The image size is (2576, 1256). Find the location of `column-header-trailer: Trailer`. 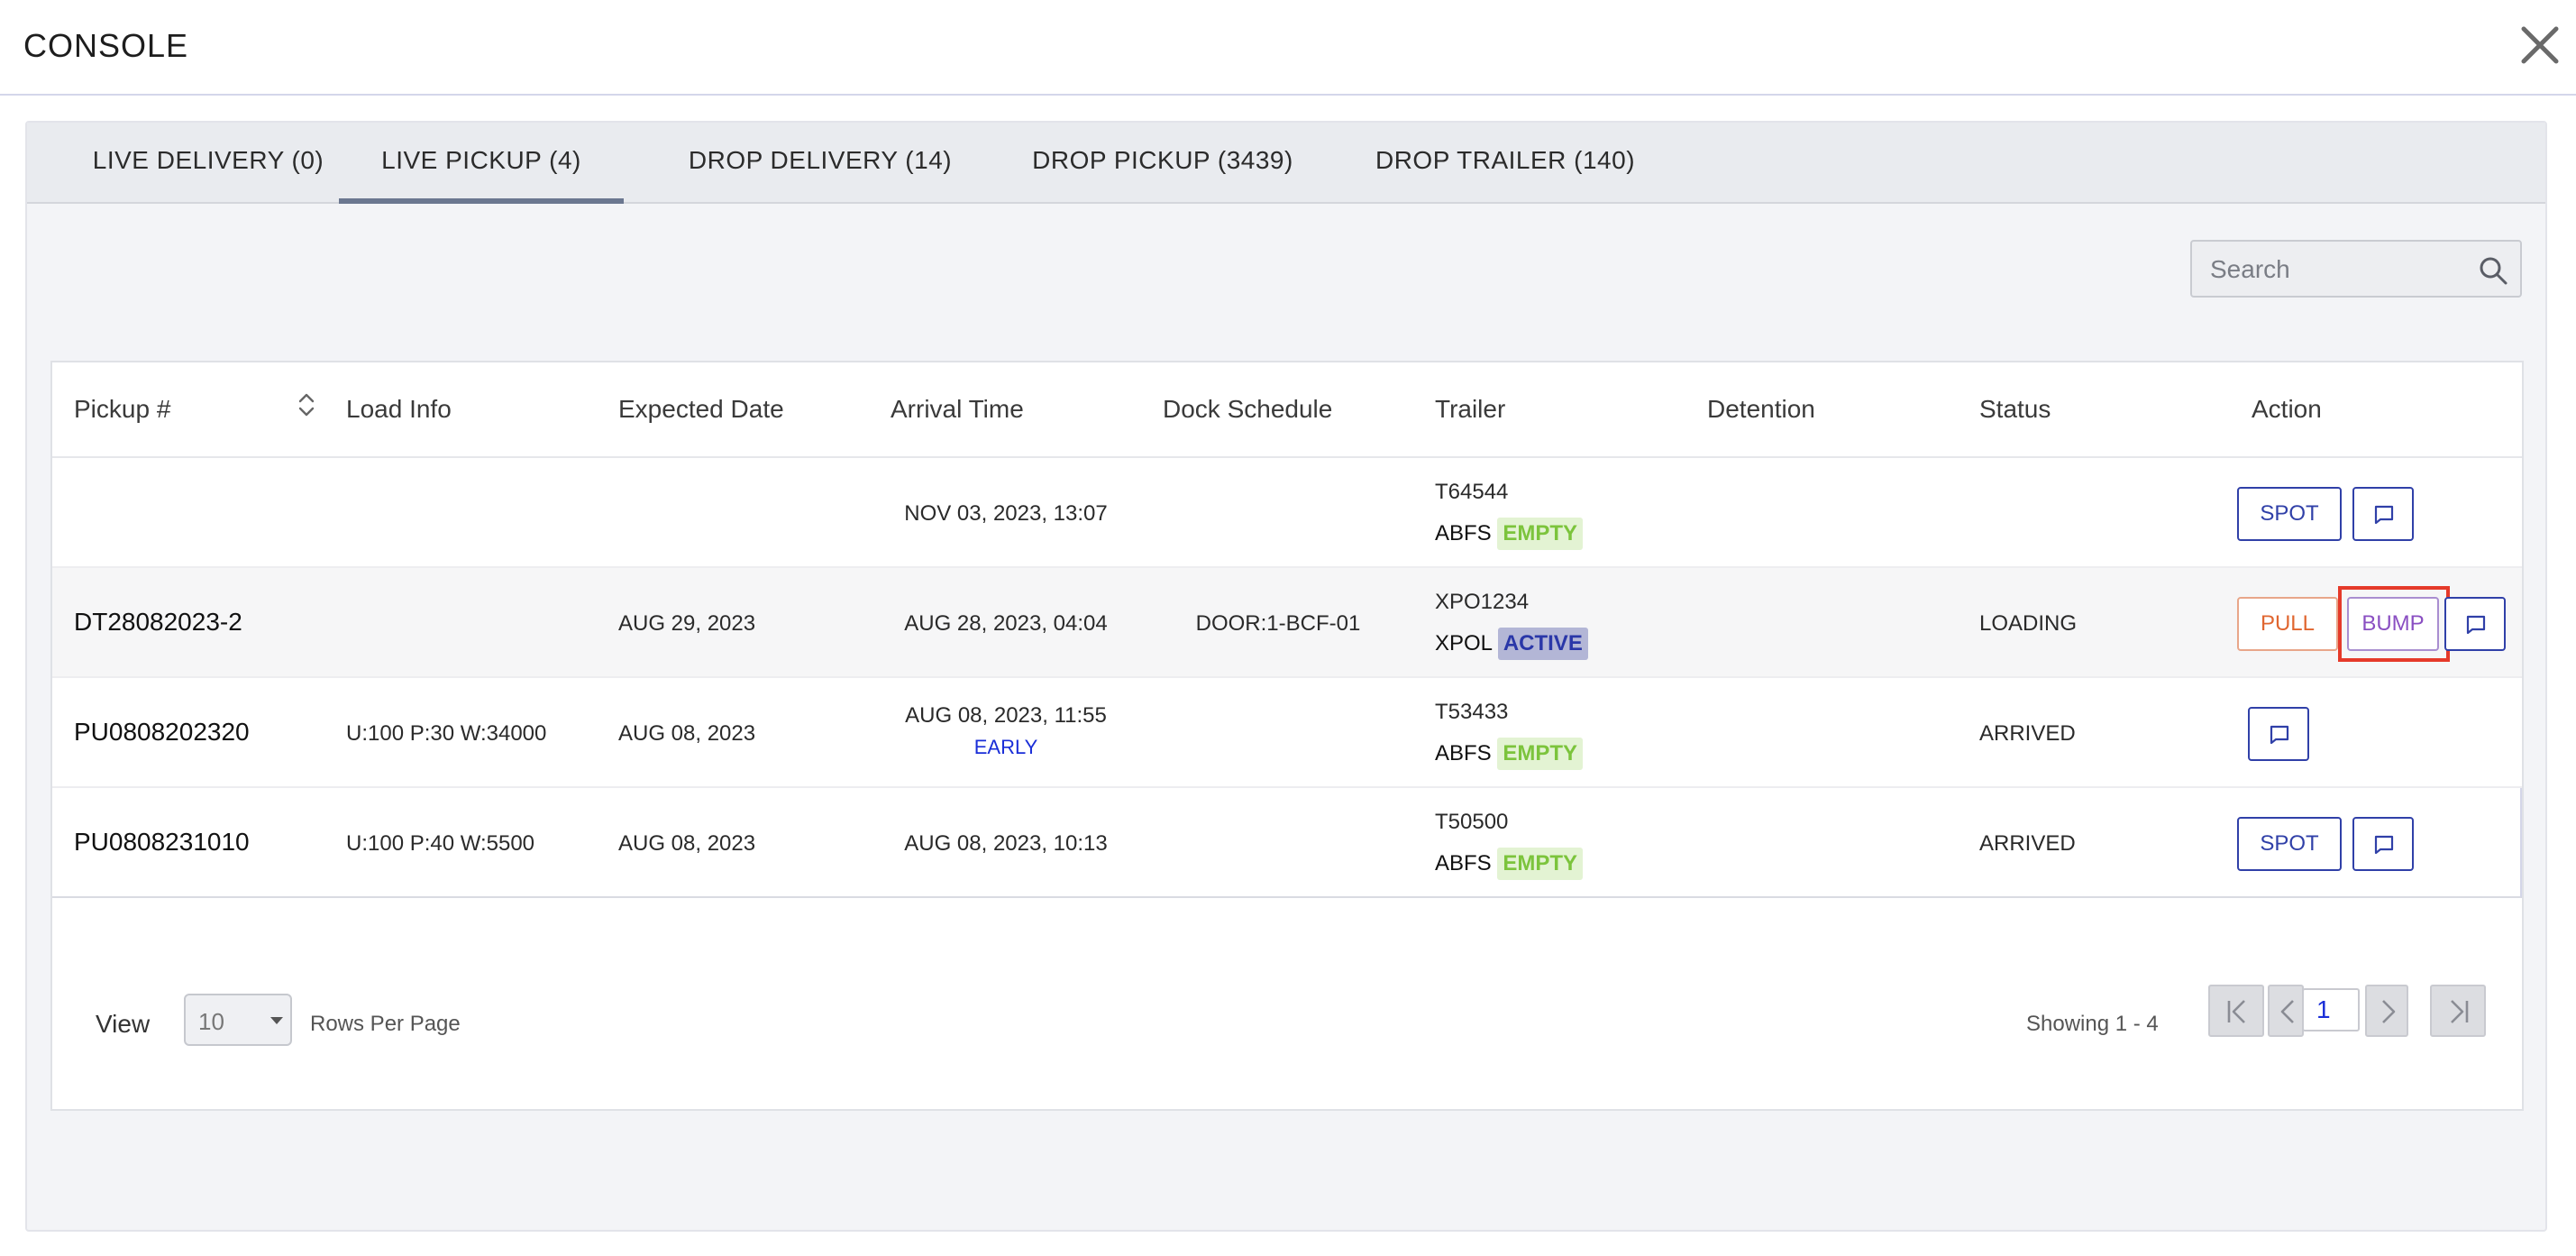

column-header-trailer: Trailer is located at coordinates (1470, 409).